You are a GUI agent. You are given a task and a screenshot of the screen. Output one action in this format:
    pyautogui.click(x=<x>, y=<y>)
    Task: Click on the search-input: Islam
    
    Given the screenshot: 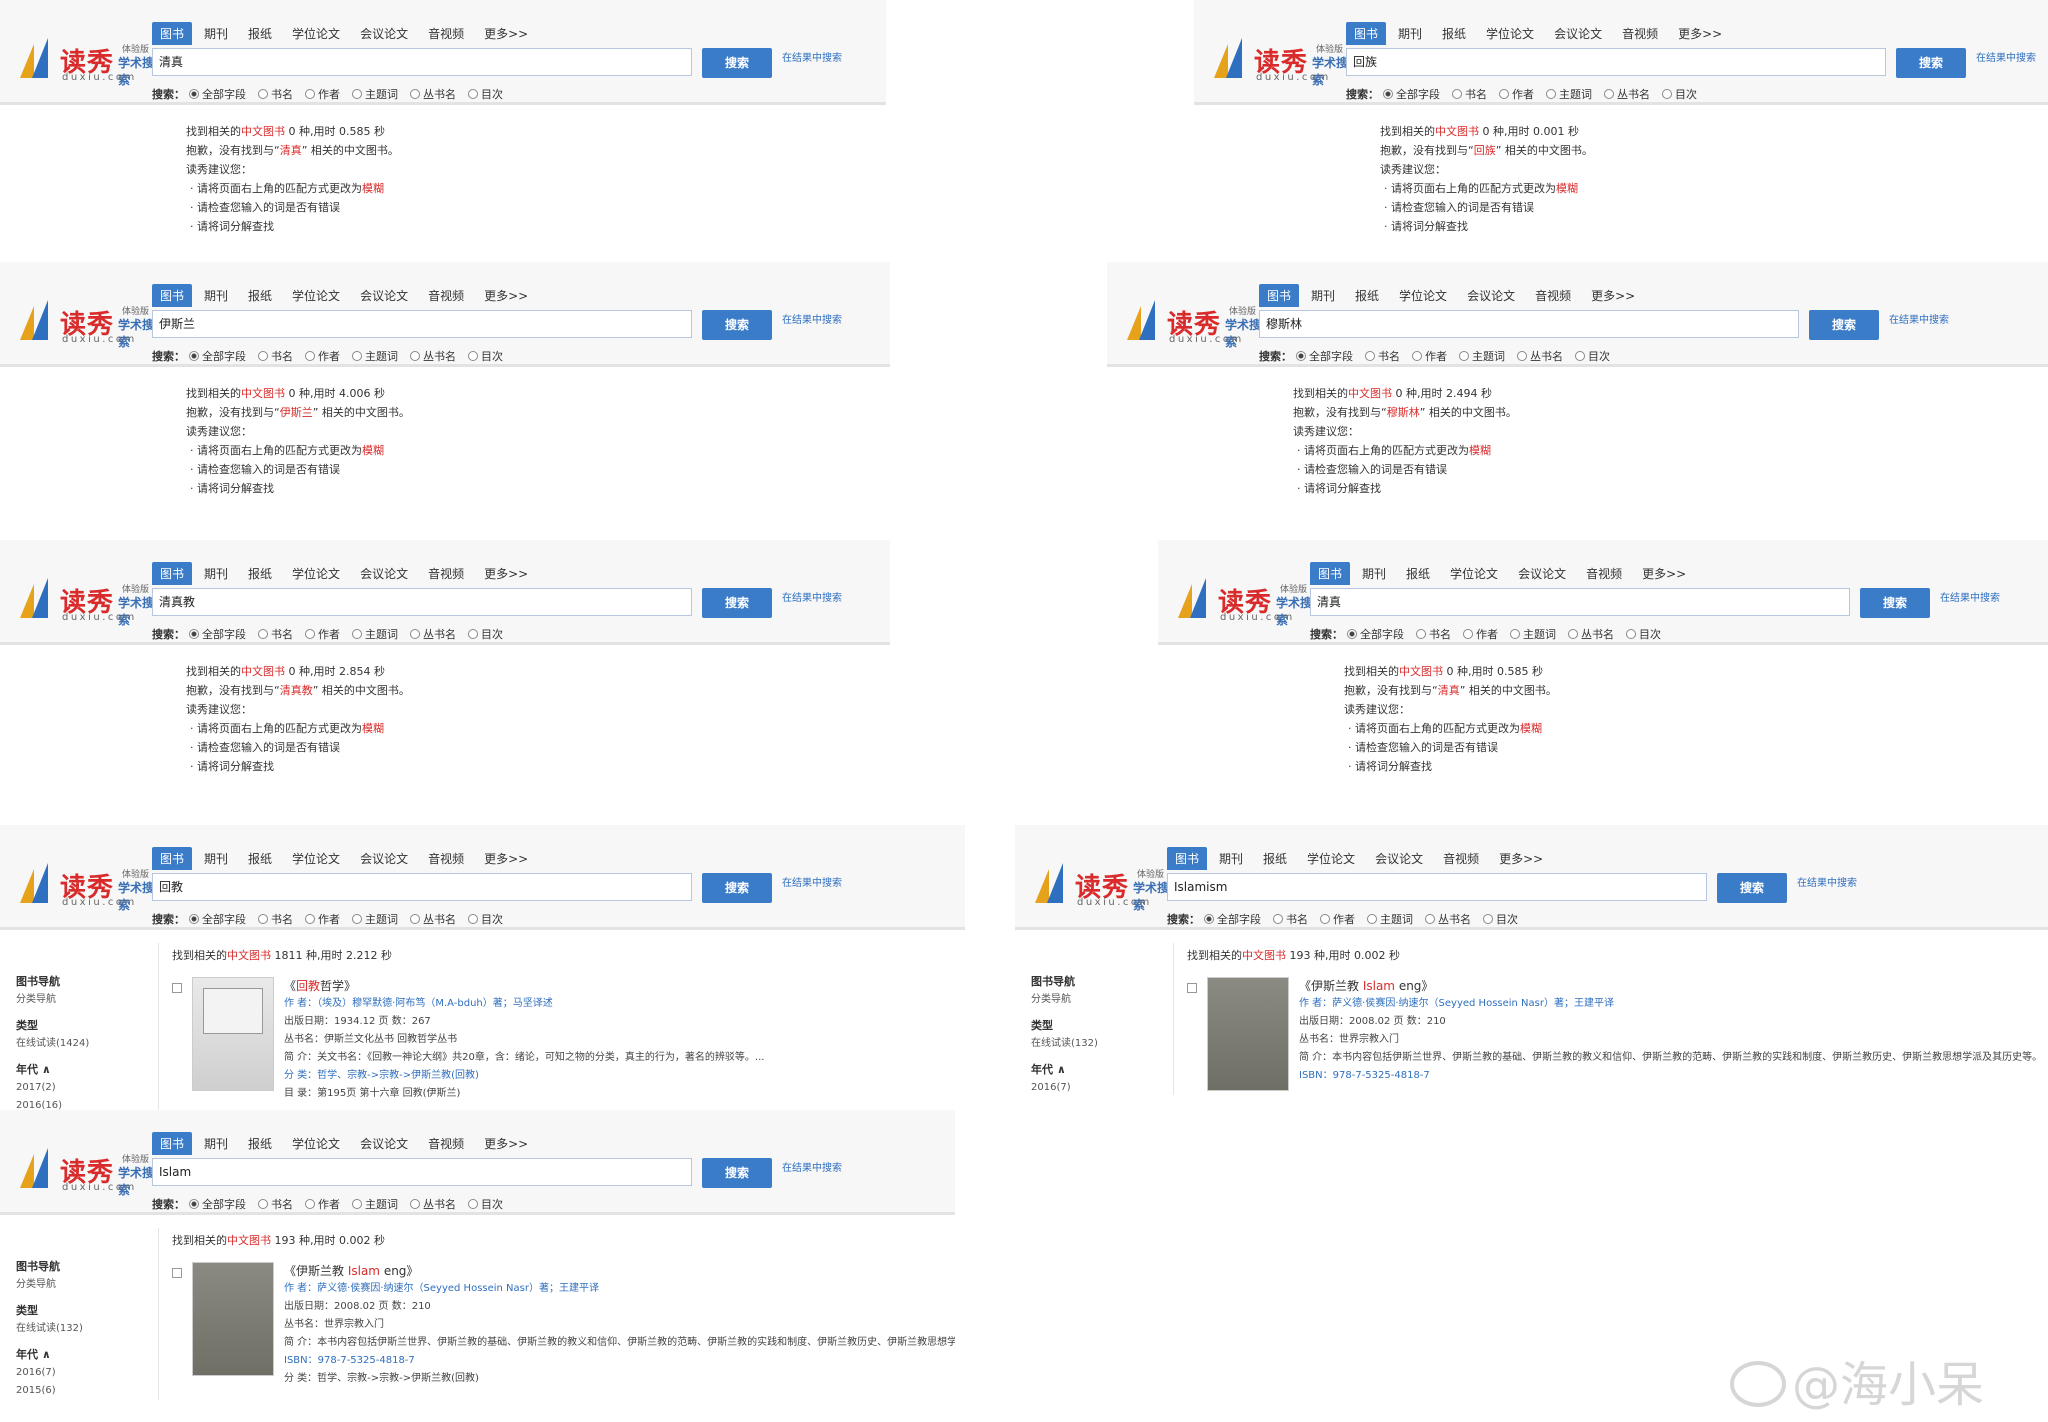 What is the action you would take?
    pyautogui.click(x=422, y=1172)
    